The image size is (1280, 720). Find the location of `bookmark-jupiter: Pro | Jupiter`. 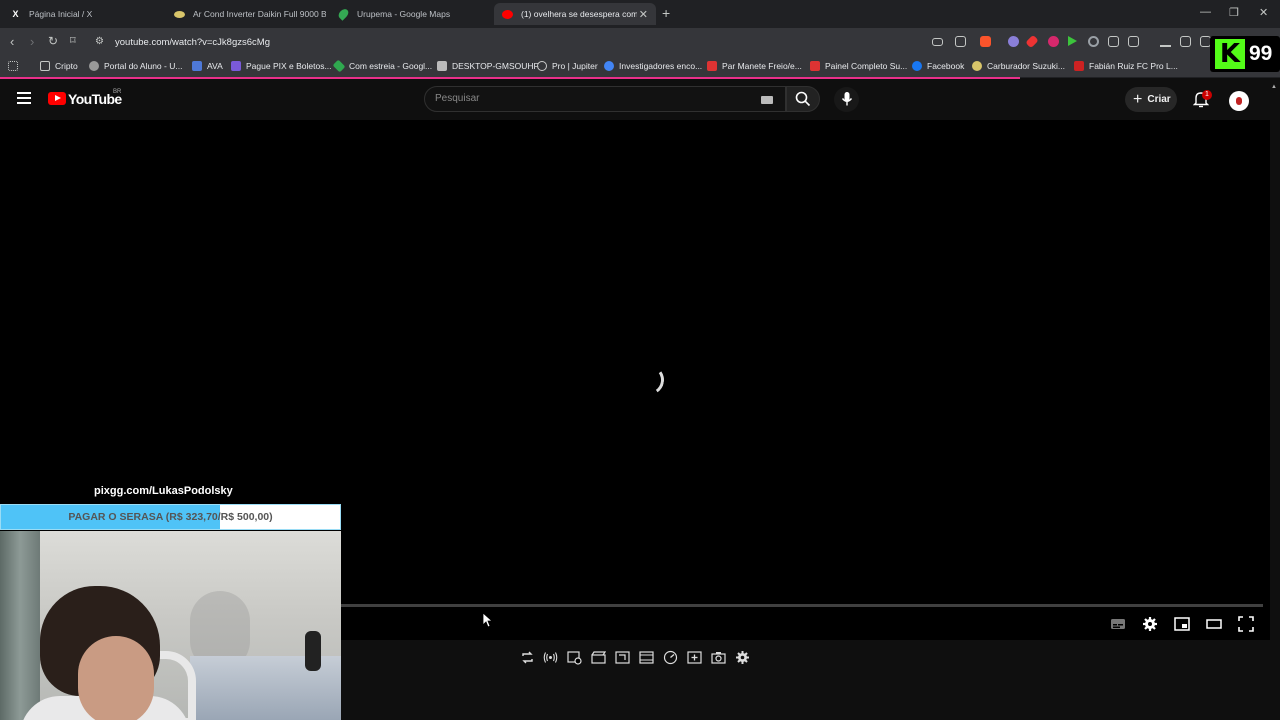

bookmark-jupiter: Pro | Jupiter is located at coordinates (567, 66).